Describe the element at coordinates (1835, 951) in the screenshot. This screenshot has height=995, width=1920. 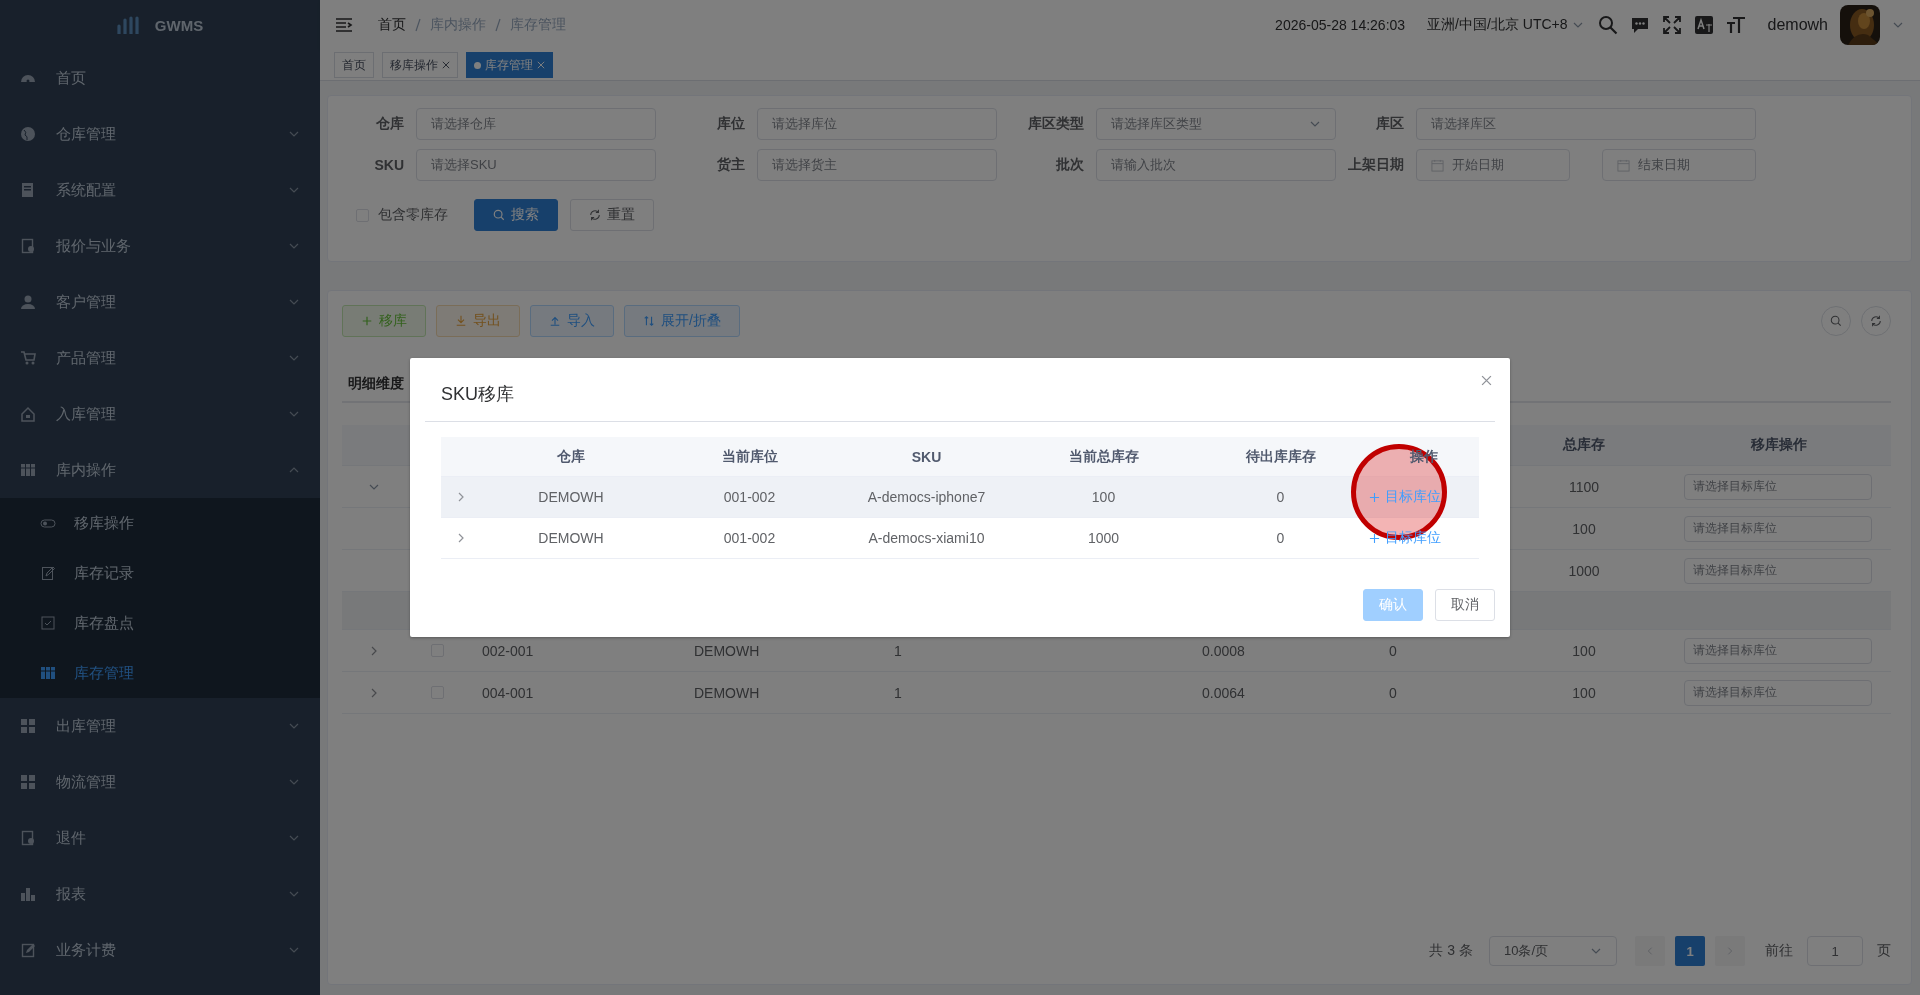
I see `page-input: 1` at that location.